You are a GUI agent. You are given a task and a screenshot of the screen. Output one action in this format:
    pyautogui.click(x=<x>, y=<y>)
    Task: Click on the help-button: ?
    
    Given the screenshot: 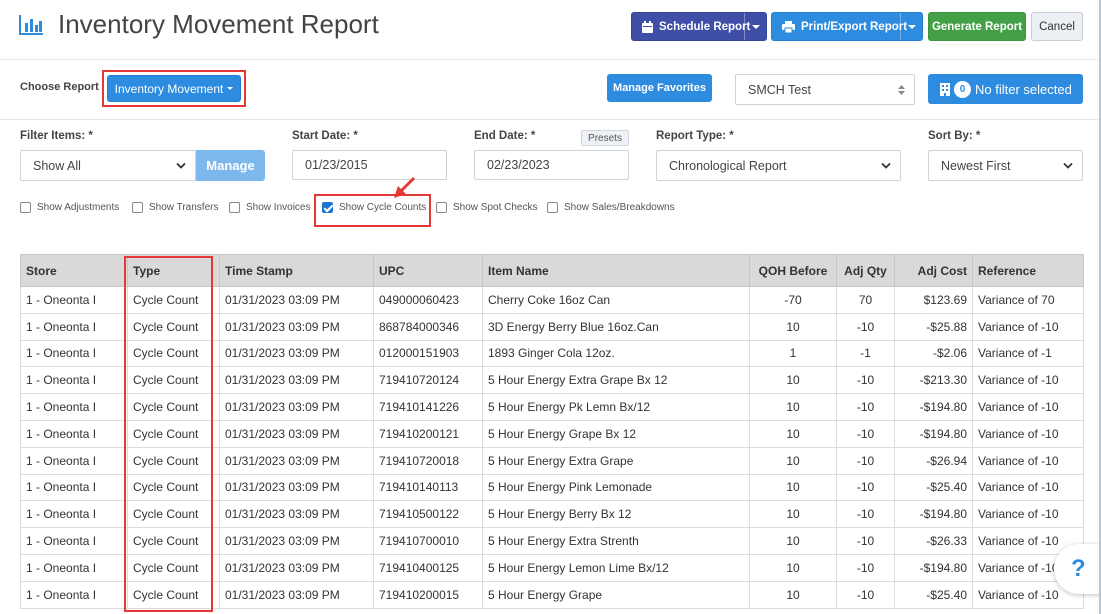 What is the action you would take?
    pyautogui.click(x=1076, y=569)
    